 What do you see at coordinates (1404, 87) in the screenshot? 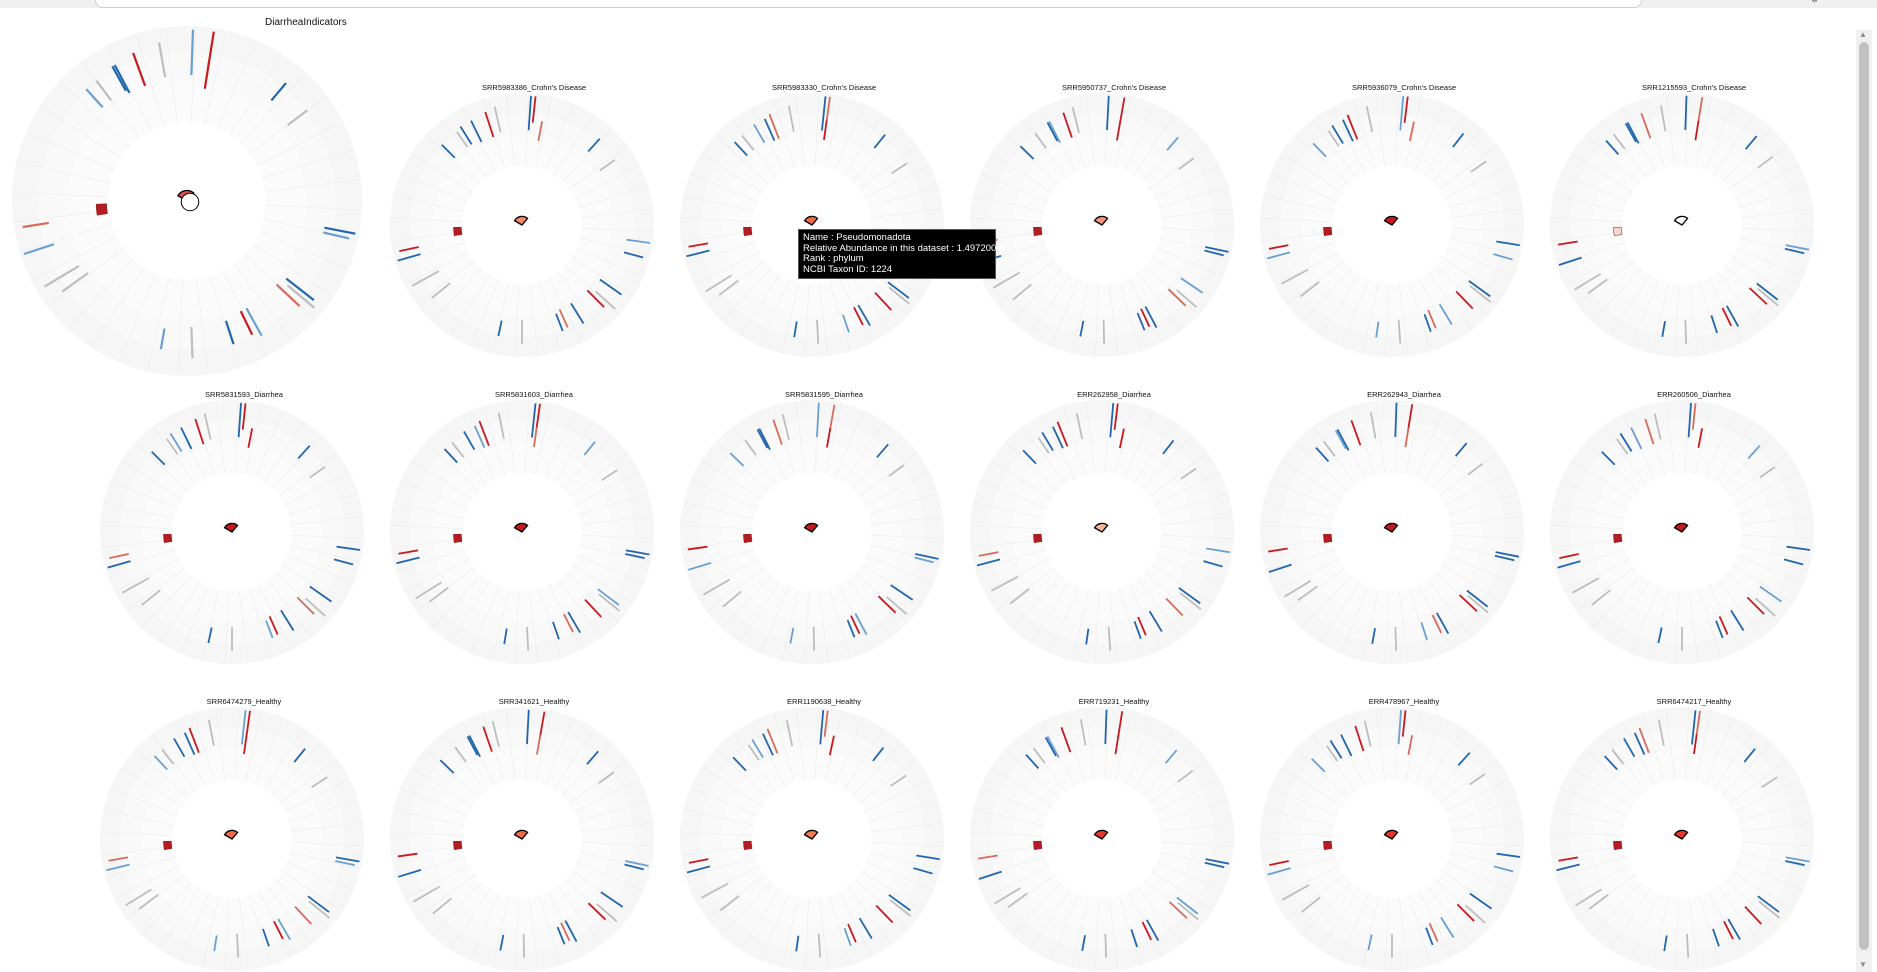
I see `panel-title: SRR5936079_Crohn's Disease` at bounding box center [1404, 87].